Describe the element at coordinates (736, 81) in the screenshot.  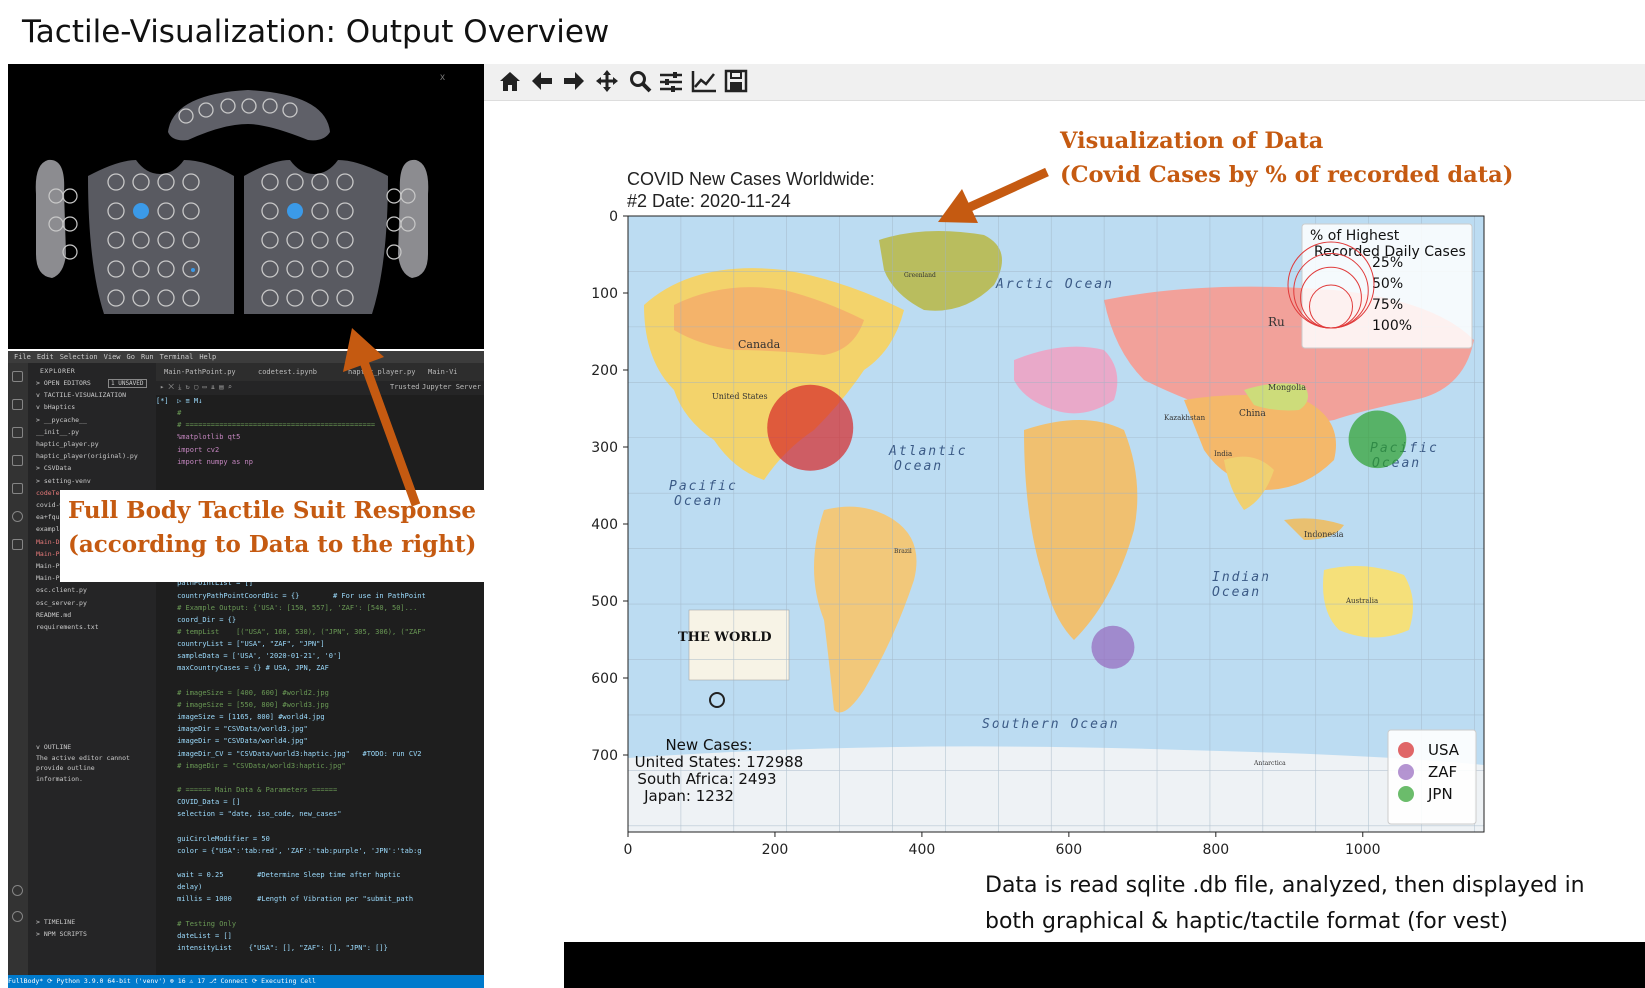
I see `save-icon` at that location.